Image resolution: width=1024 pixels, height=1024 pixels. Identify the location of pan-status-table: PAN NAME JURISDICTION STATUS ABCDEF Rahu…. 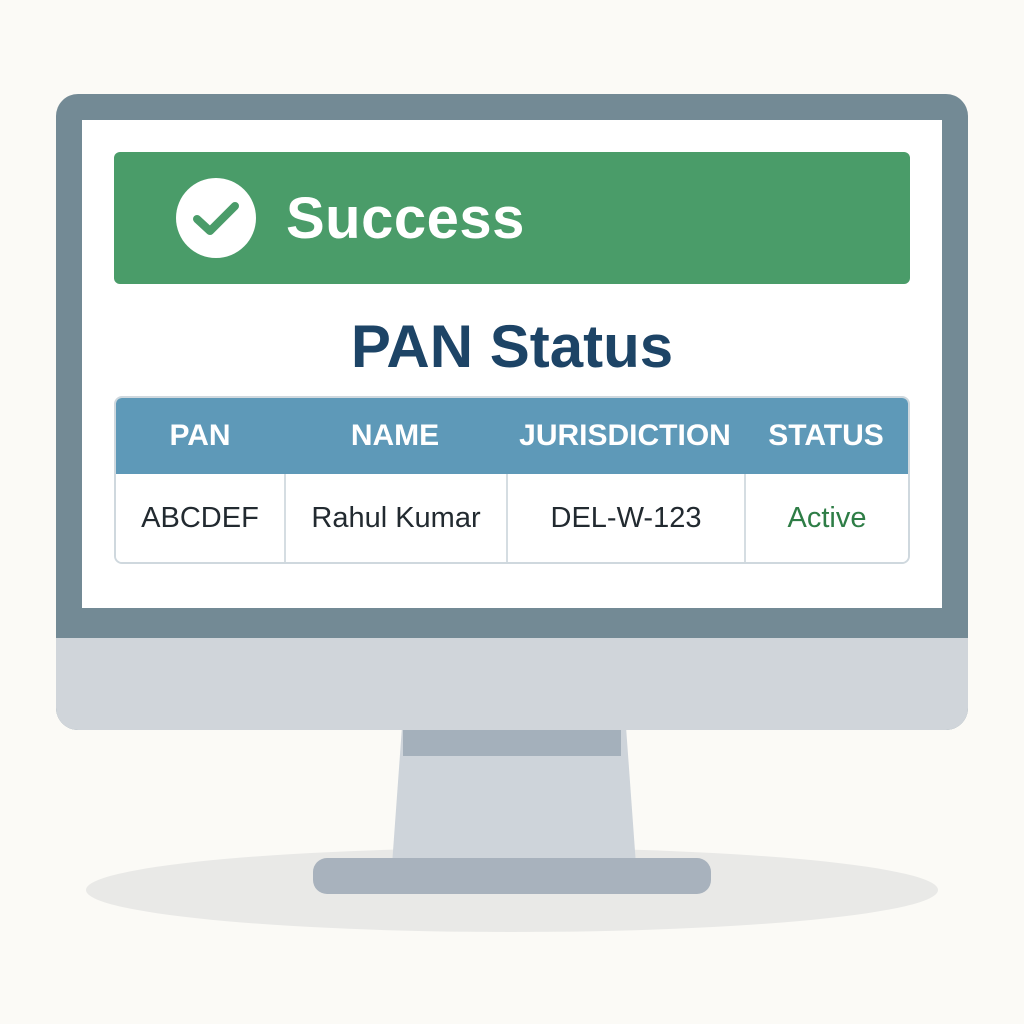
(512, 480).